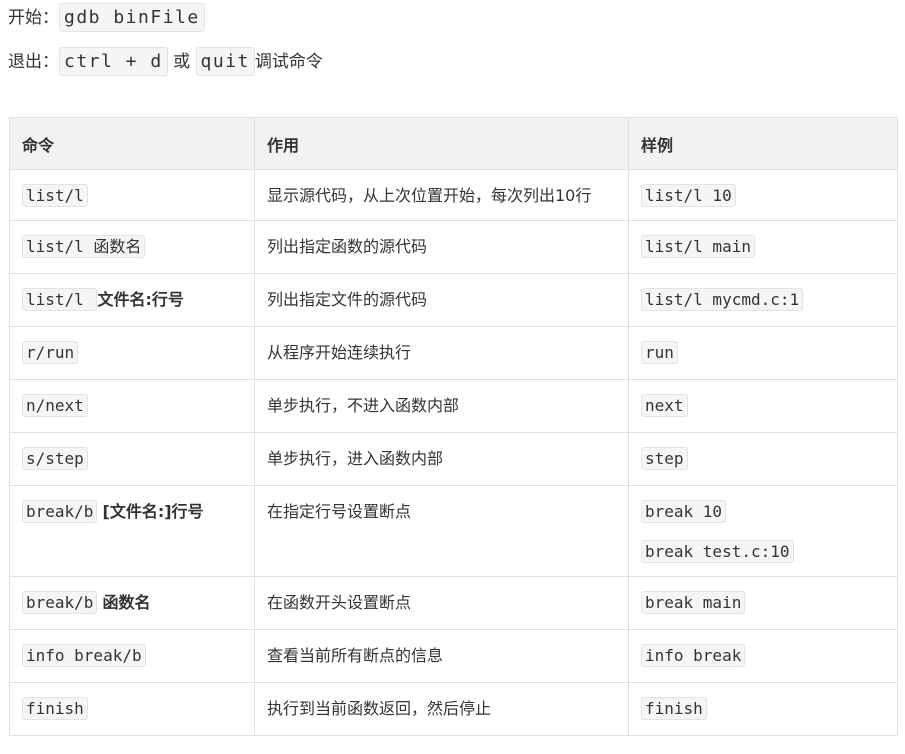 The height and width of the screenshot is (754, 905). What do you see at coordinates (693, 602) in the screenshot?
I see `example-code: break main` at bounding box center [693, 602].